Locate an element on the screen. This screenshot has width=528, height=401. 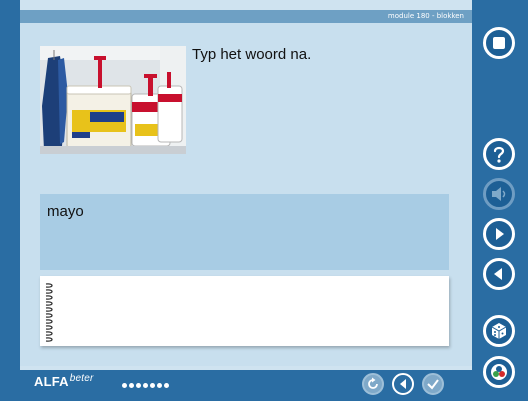
replay-button is located at coordinates (373, 384).